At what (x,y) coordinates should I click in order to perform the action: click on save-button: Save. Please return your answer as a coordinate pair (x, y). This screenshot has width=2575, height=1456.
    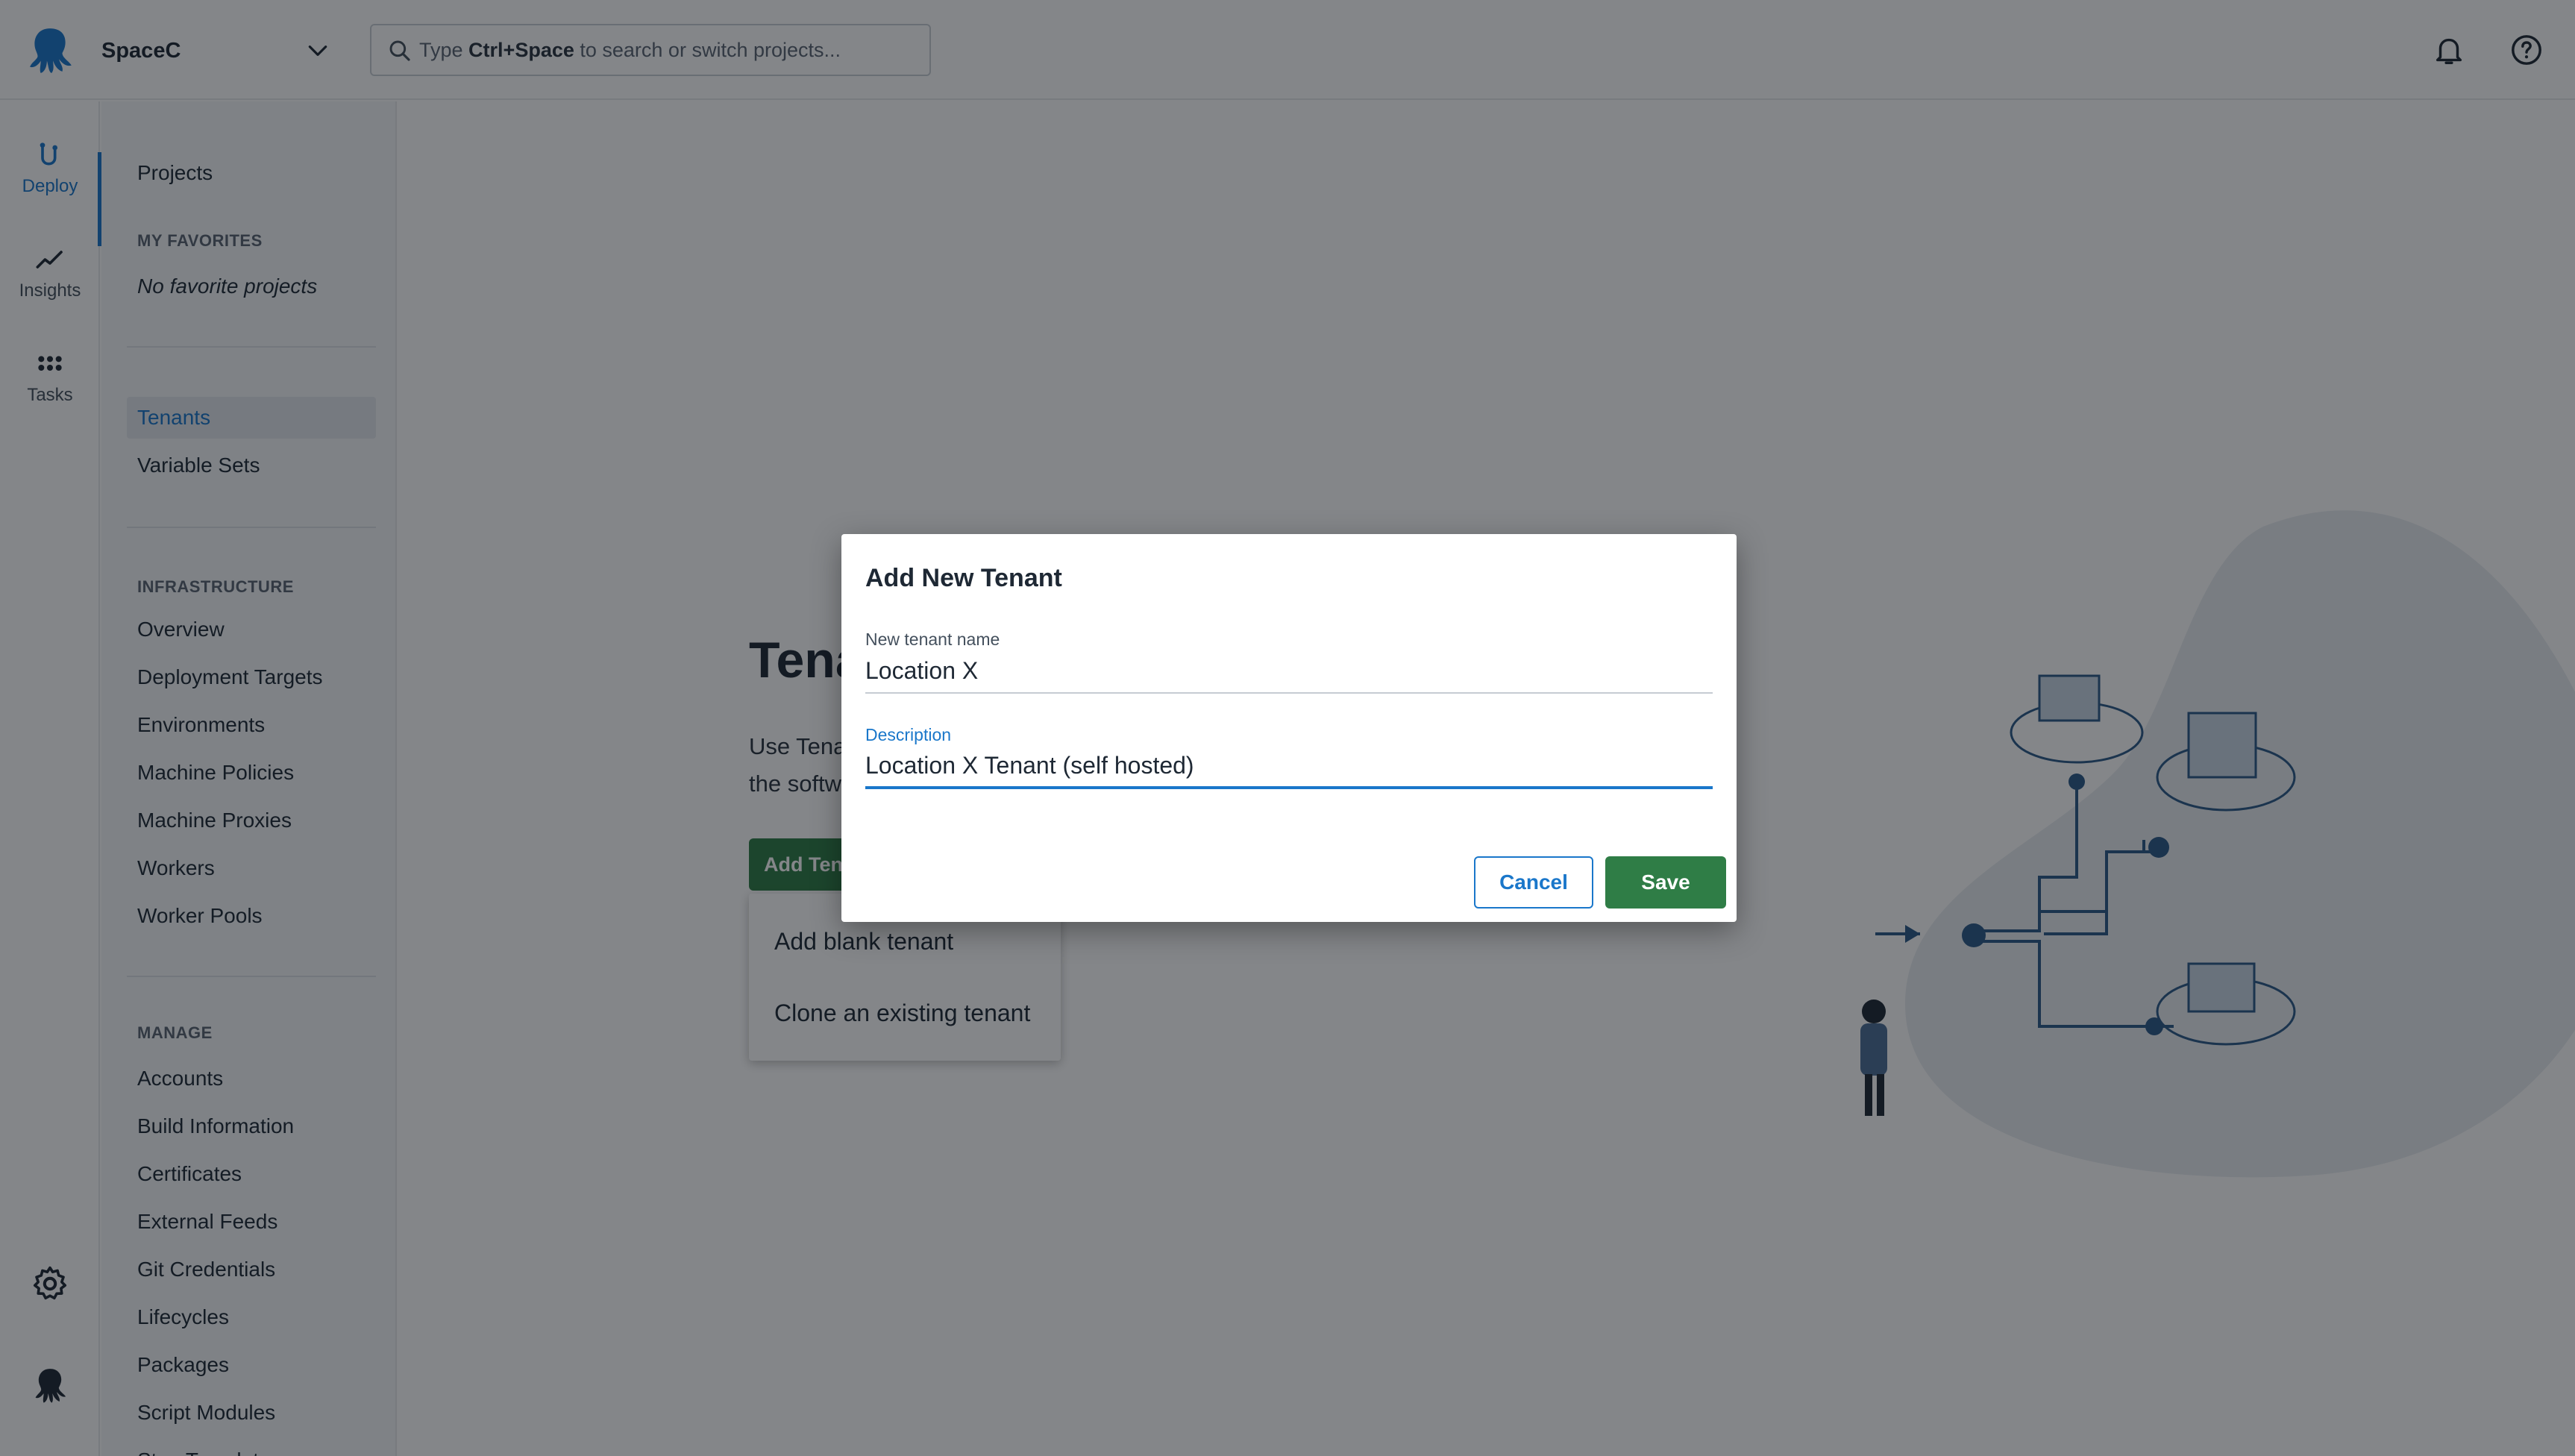
    Looking at the image, I should click on (1666, 882).